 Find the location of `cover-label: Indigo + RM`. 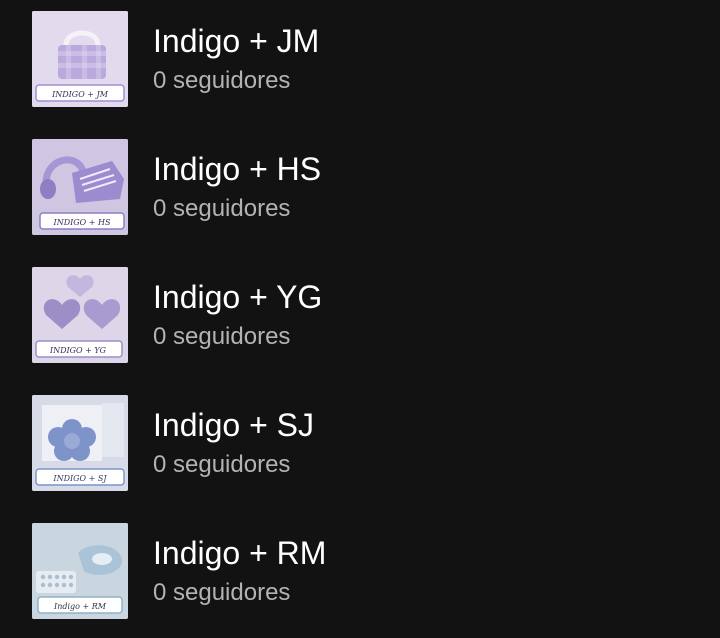

cover-label: Indigo + RM is located at coordinates (80, 606).